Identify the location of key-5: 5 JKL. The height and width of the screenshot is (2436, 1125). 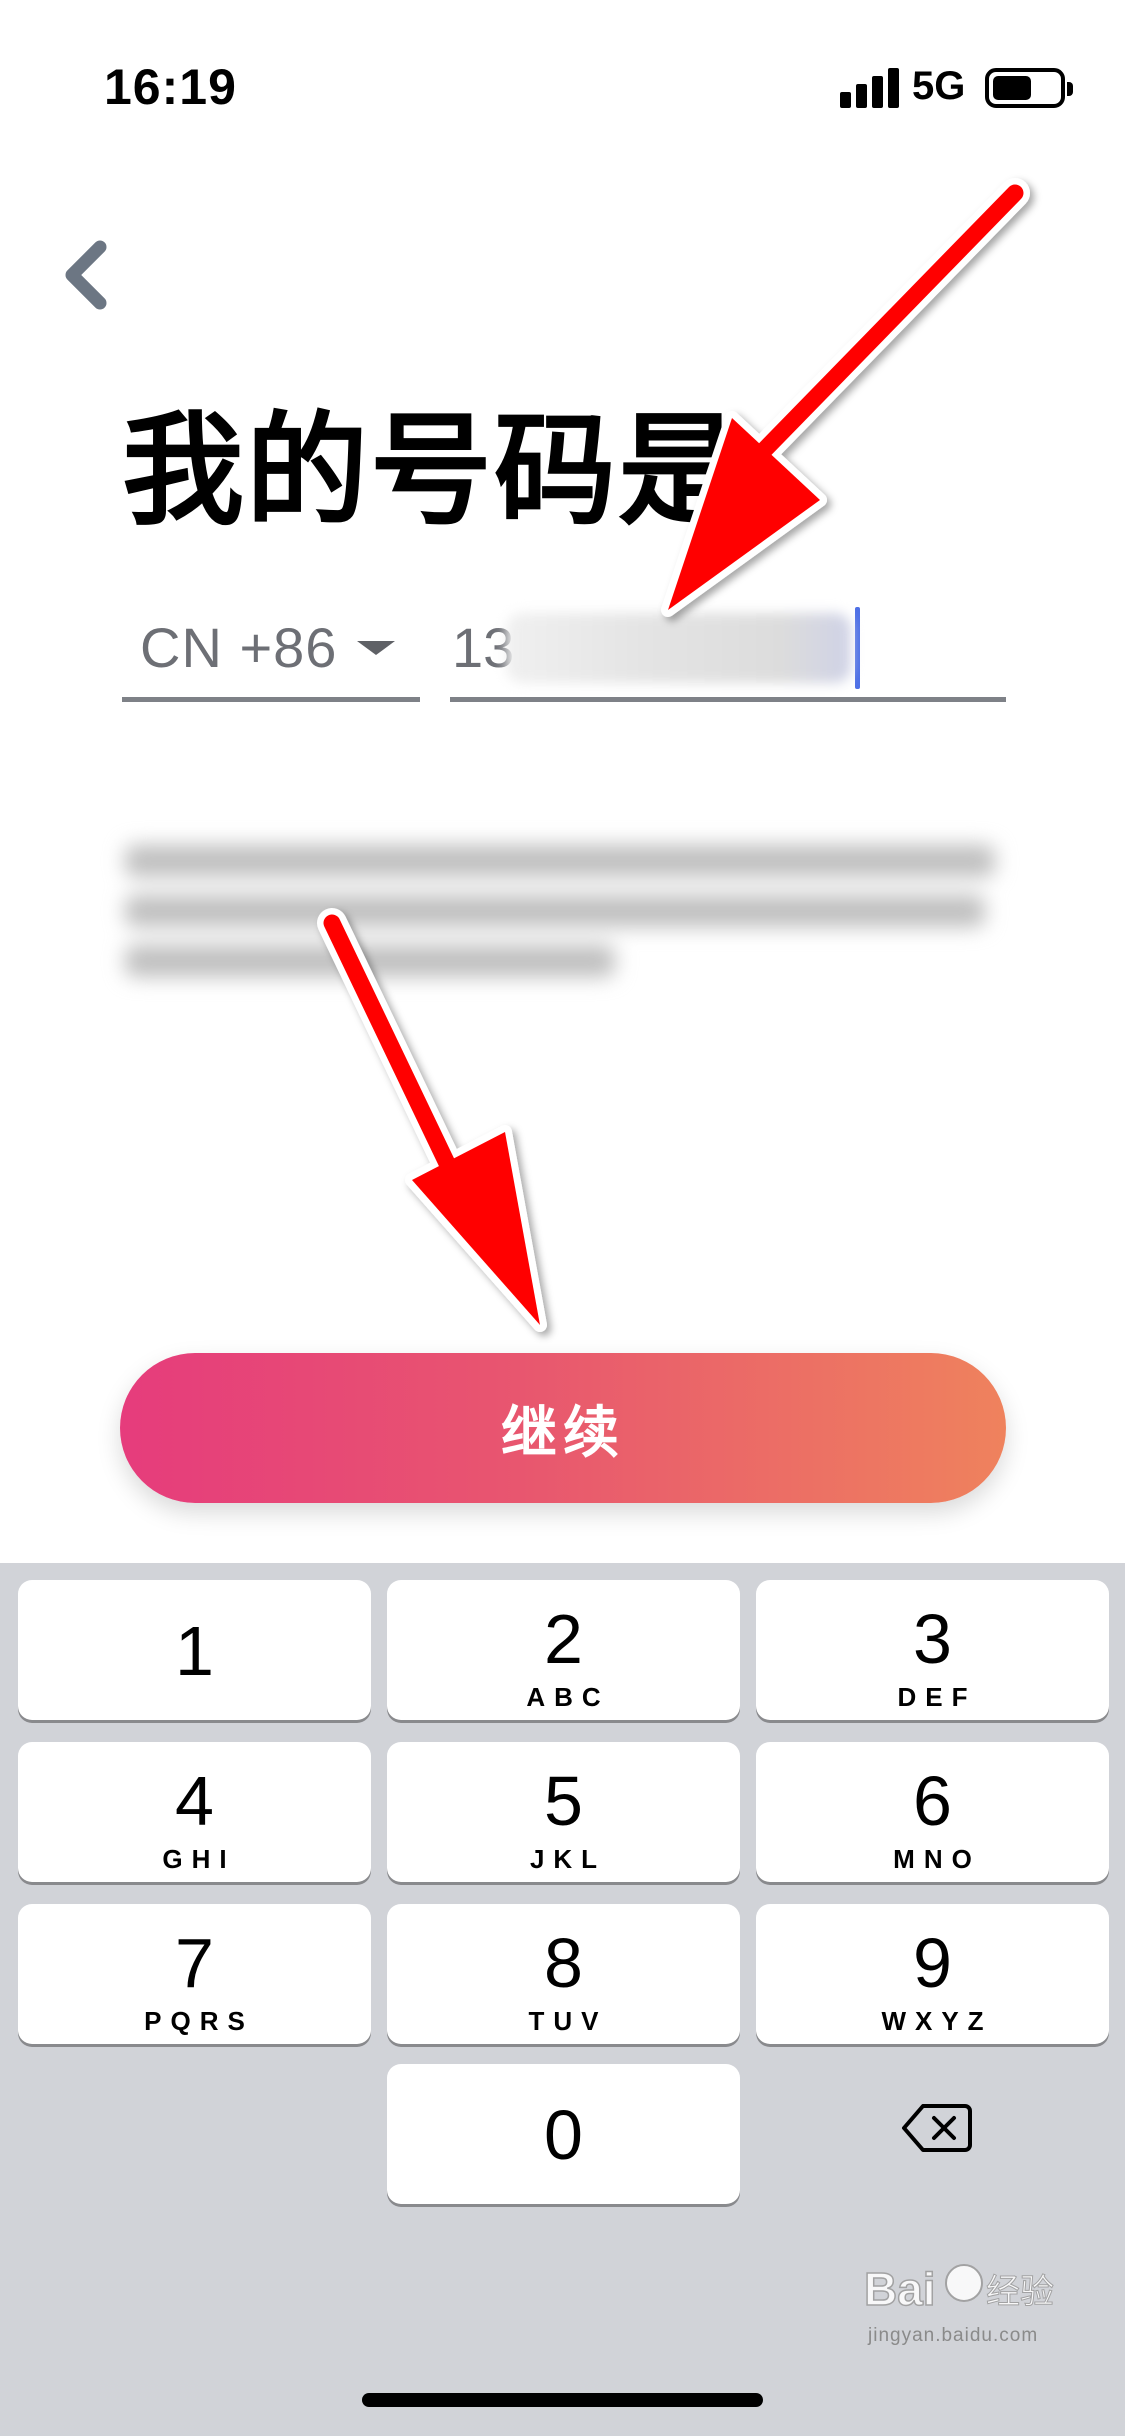
(563, 1812).